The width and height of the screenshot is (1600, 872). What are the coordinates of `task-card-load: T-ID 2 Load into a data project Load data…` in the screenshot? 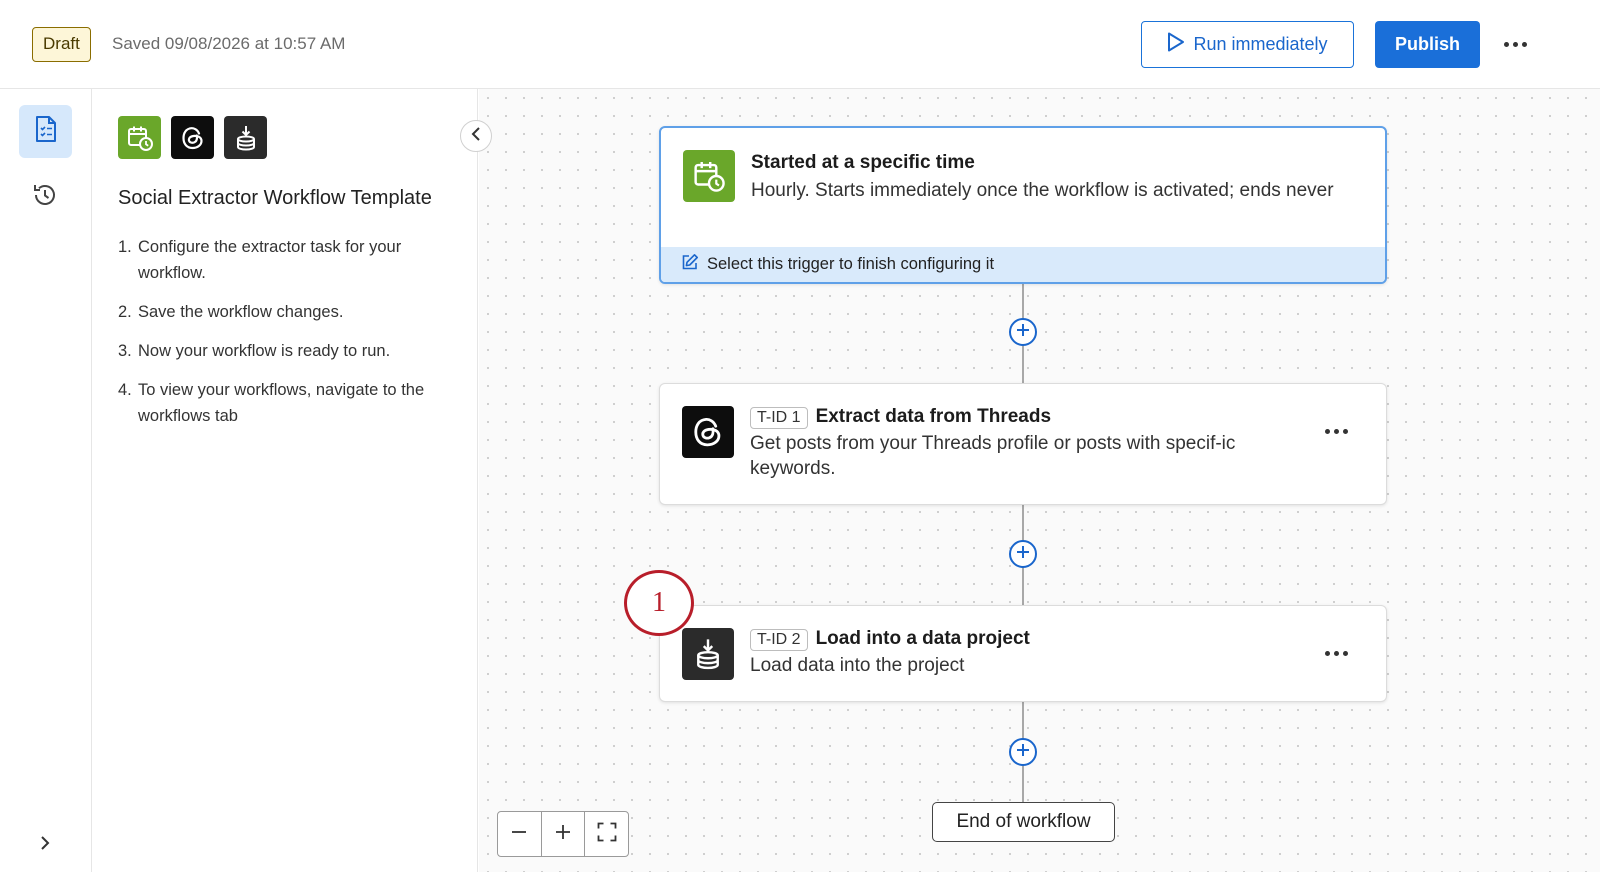 It's located at (1023, 653).